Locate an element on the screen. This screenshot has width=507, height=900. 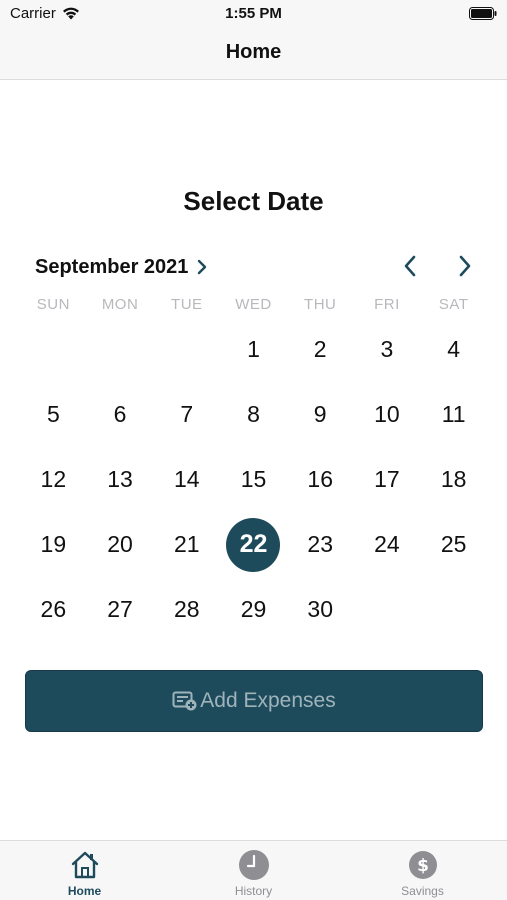
add-expenses-button: Add Expenses is located at coordinates (254, 701).